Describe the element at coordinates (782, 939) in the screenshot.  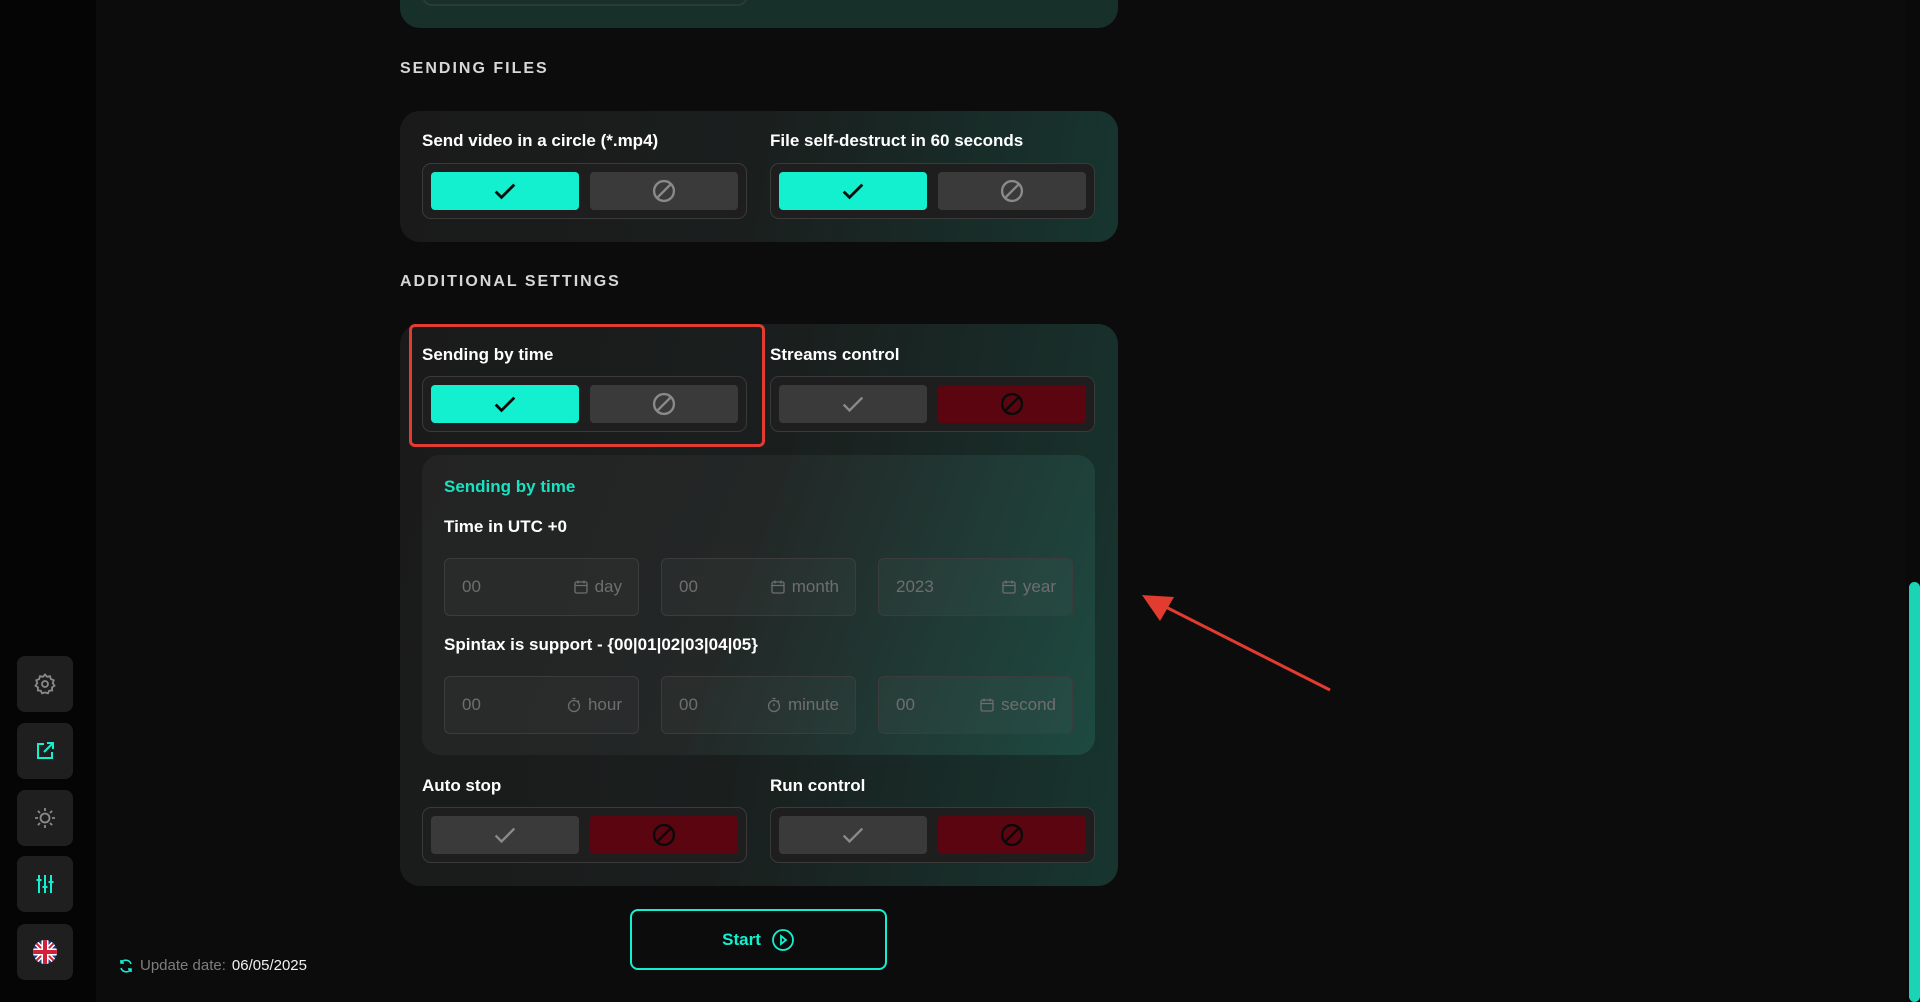
I see `play-circle-icon` at that location.